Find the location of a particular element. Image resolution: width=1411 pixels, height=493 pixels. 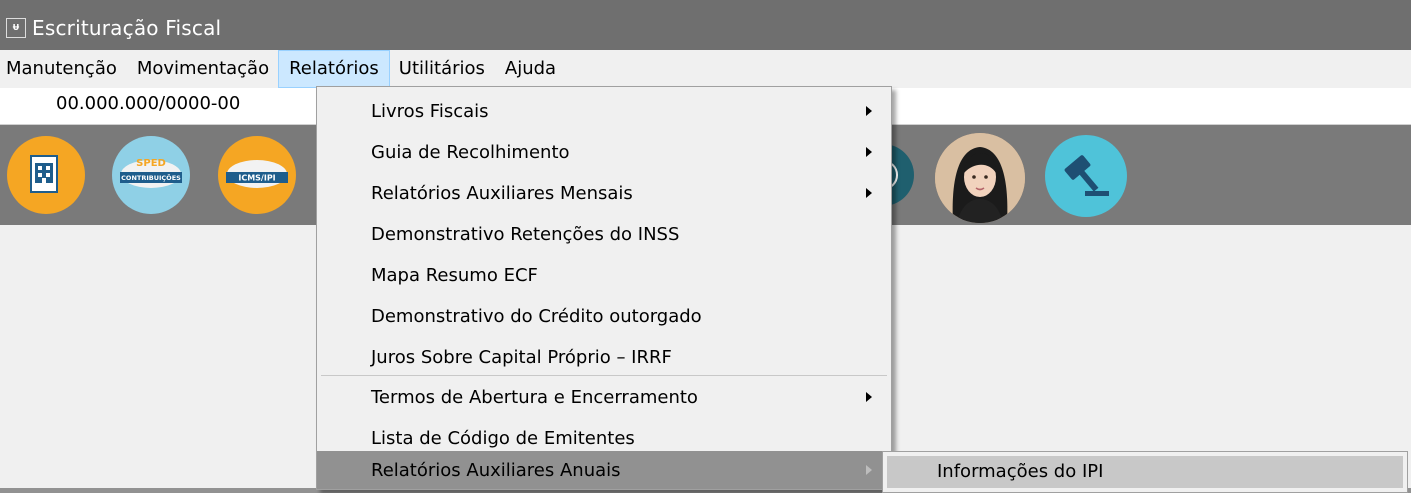

menu-item-label: Juros Sobre Capital Próprio – IRRF is located at coordinates (521, 357).